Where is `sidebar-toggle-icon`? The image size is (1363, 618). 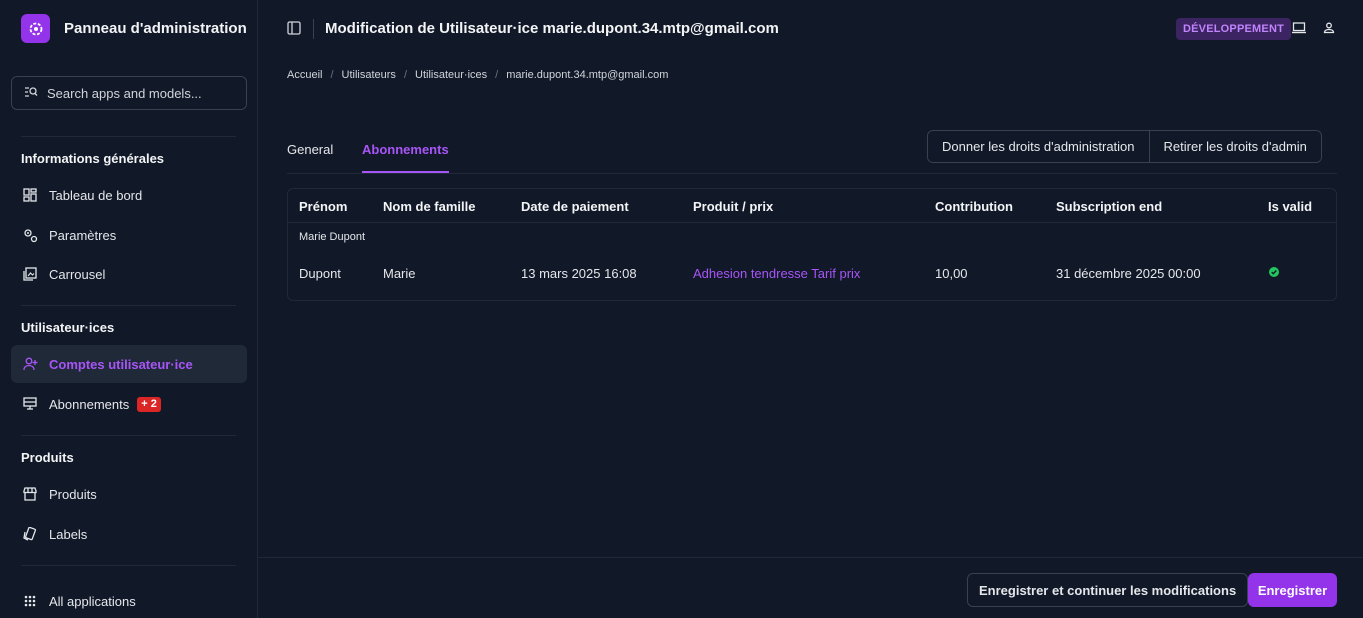 sidebar-toggle-icon is located at coordinates (295, 29).